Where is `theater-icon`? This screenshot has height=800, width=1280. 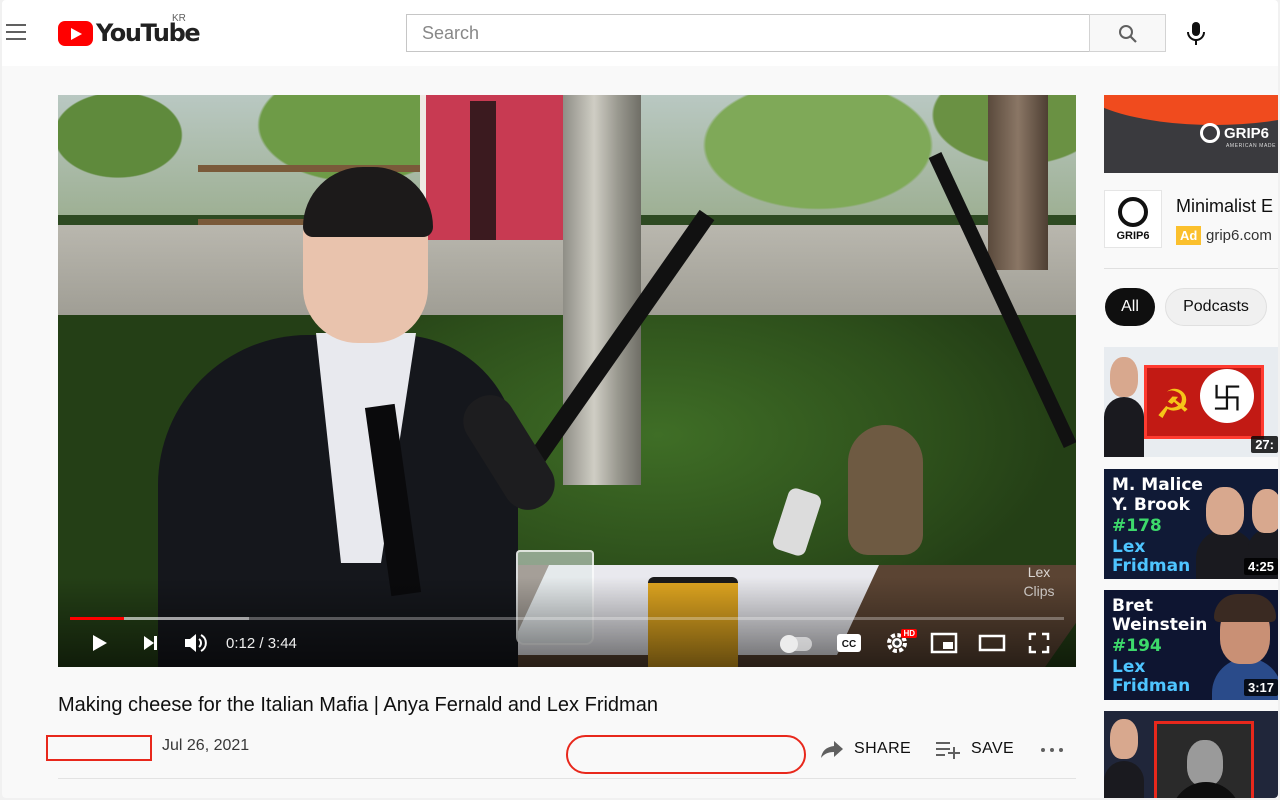
theater-icon is located at coordinates (992, 643).